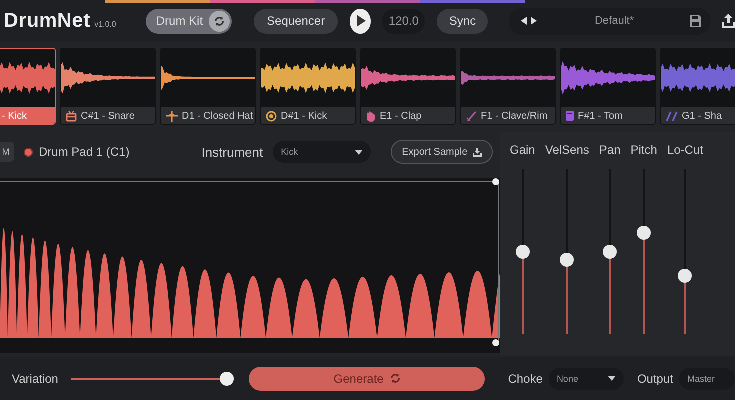 Image resolution: width=735 pixels, height=400 pixels. What do you see at coordinates (304, 116) in the screenshot?
I see `pad-label: D#1 - Kick` at bounding box center [304, 116].